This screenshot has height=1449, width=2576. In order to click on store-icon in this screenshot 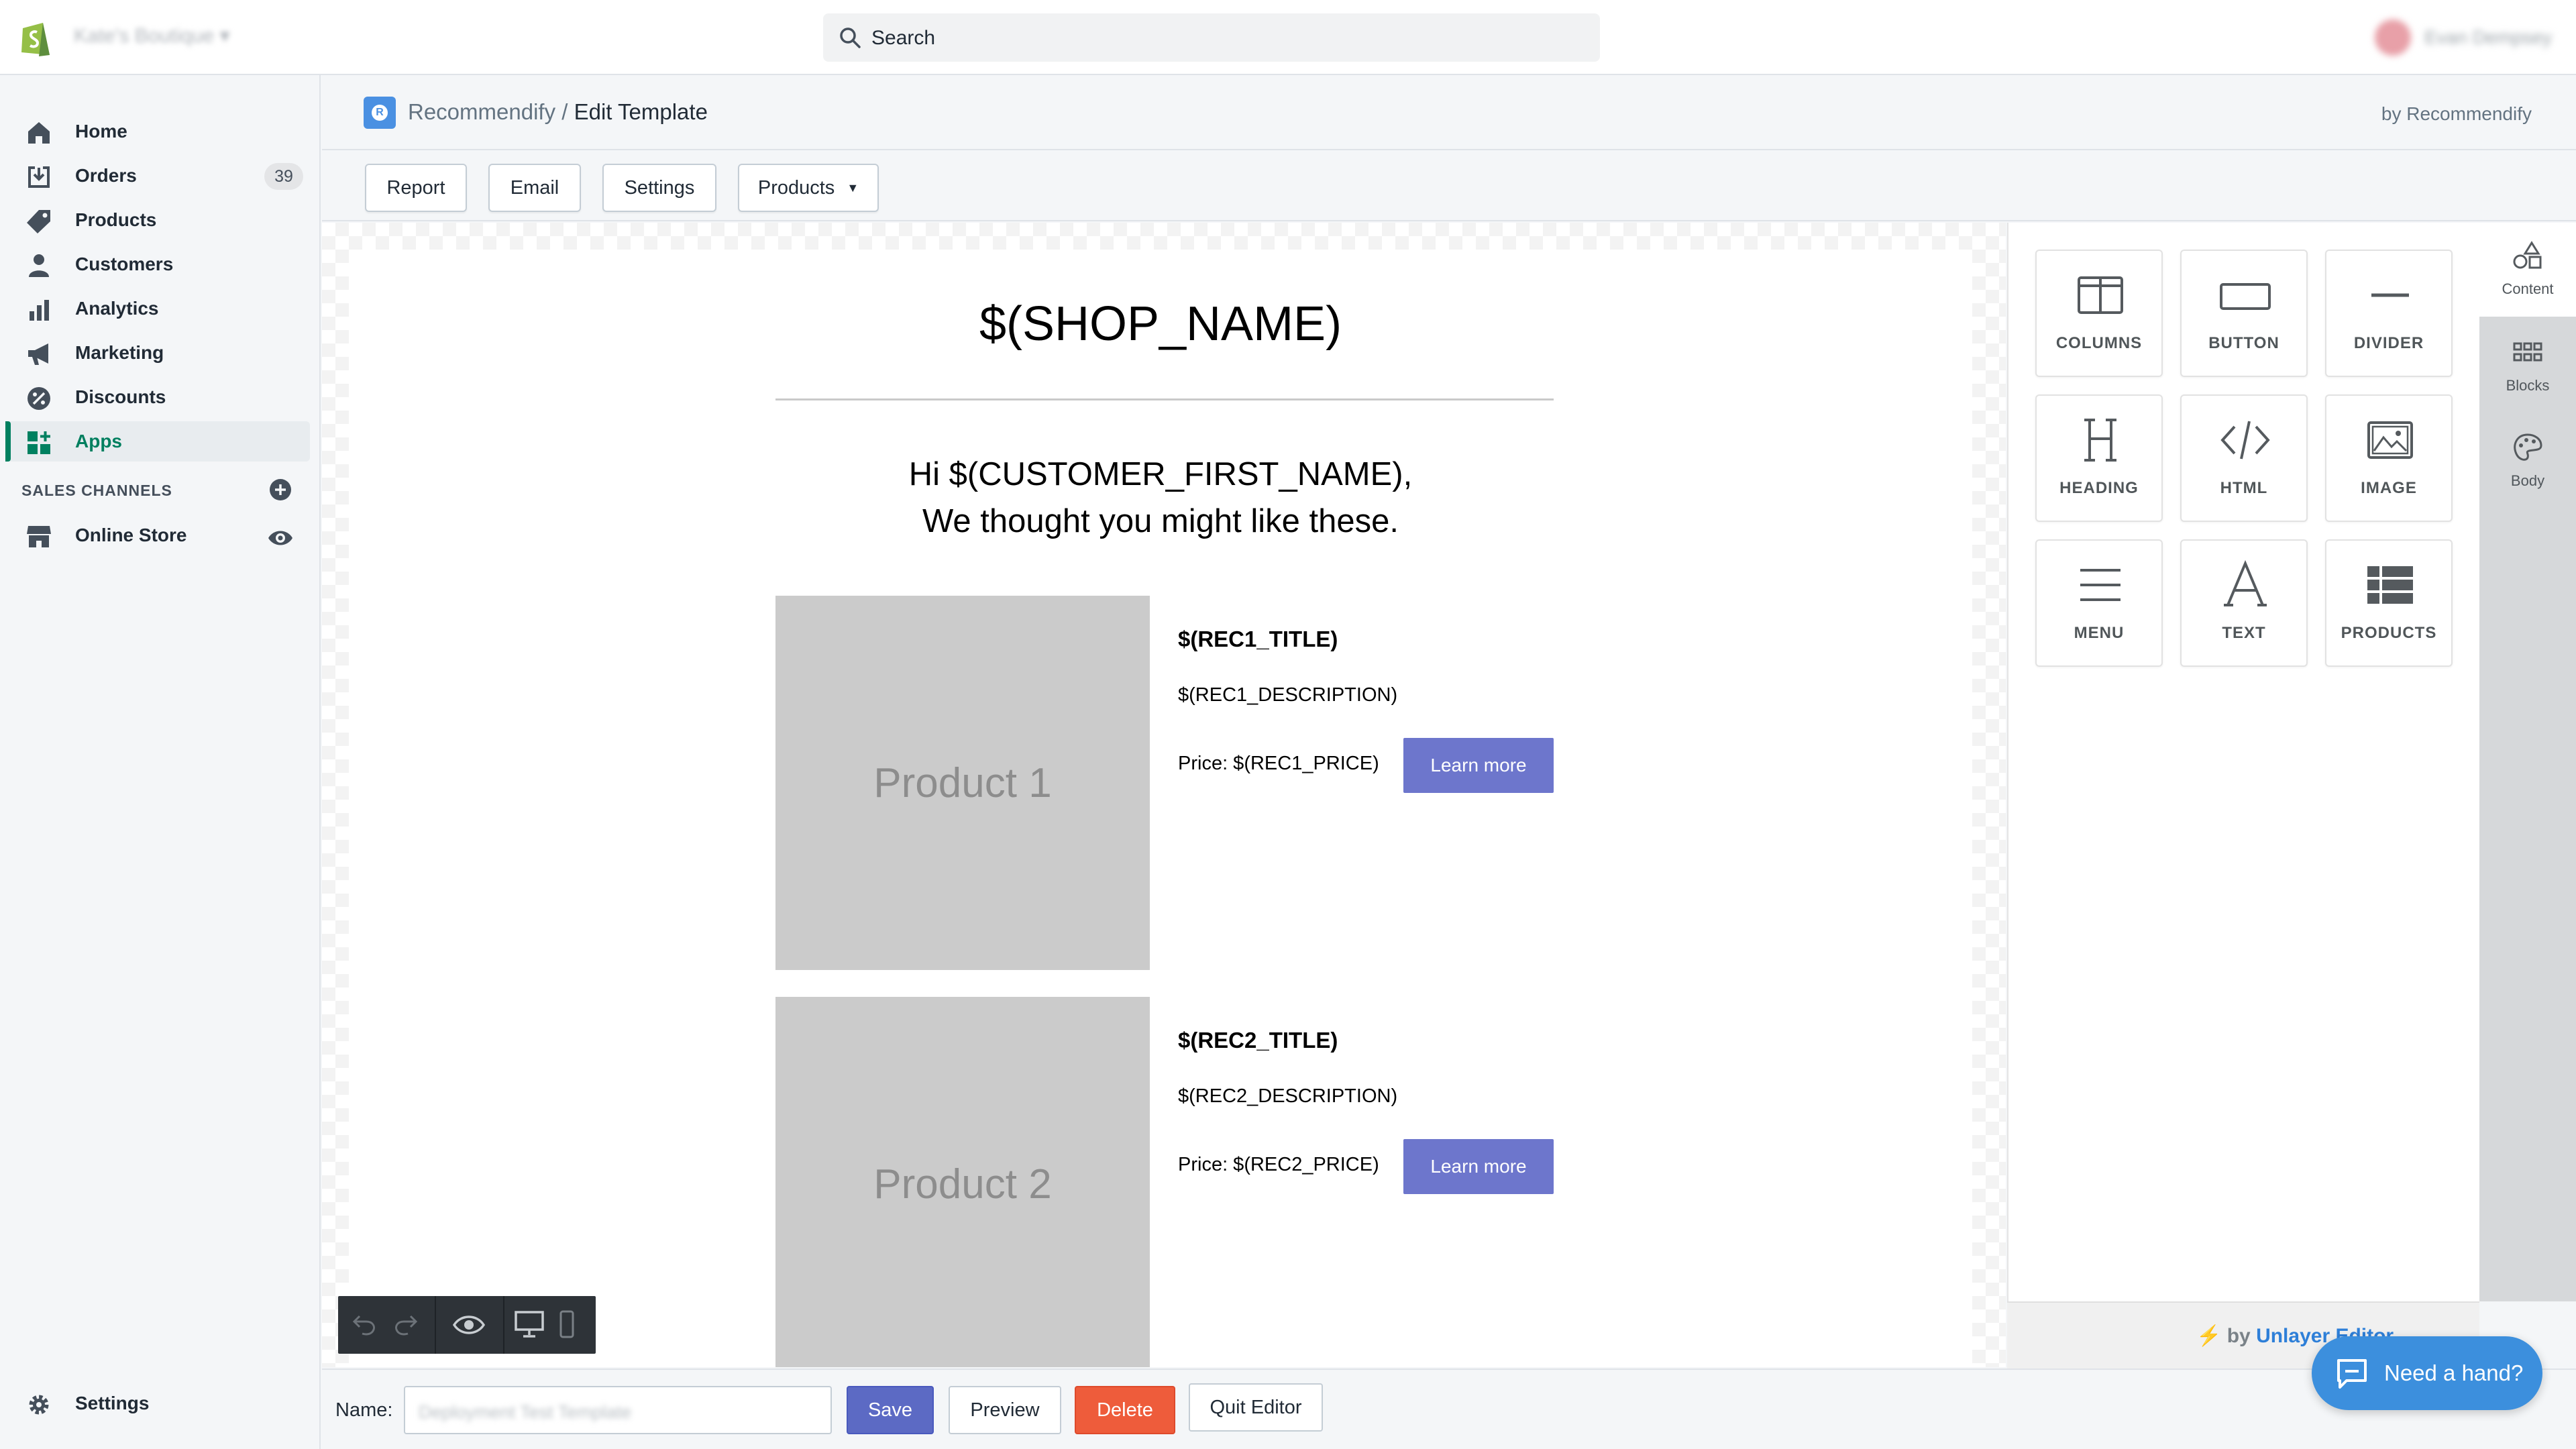, I will do `click(39, 536)`.